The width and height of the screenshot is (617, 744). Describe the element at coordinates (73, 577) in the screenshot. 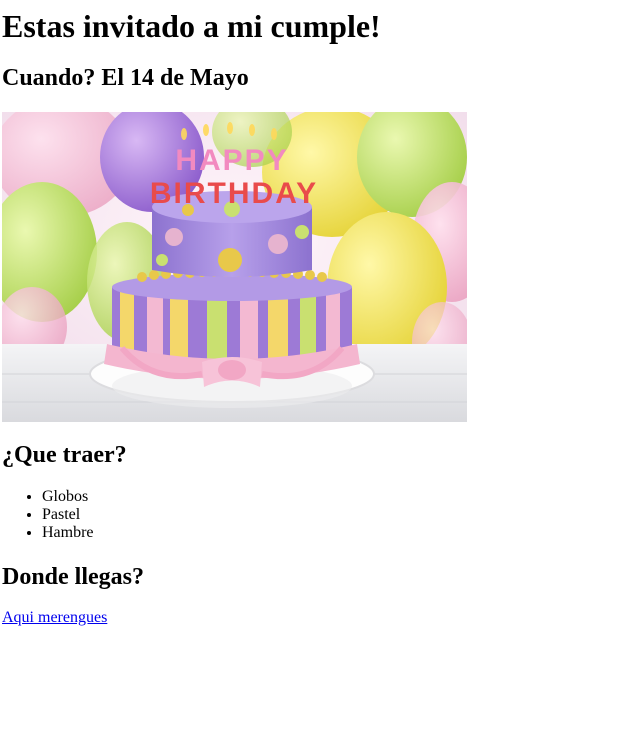

I see `location-heading: Donde llegas?` at that location.